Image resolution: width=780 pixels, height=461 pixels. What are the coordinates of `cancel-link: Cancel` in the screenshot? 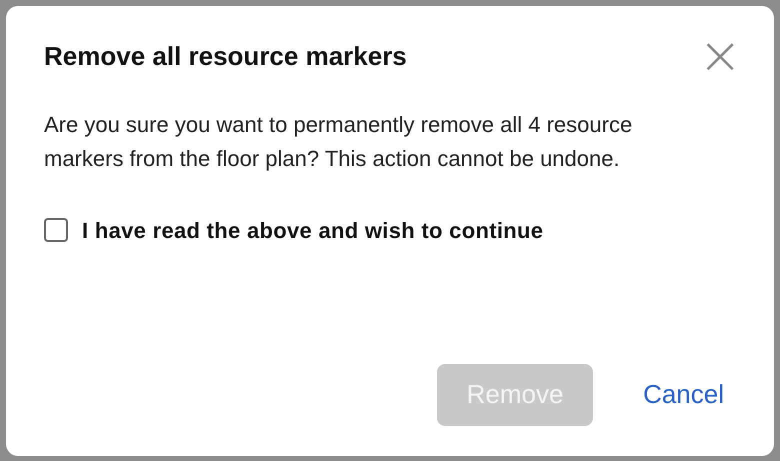 It's located at (683, 395).